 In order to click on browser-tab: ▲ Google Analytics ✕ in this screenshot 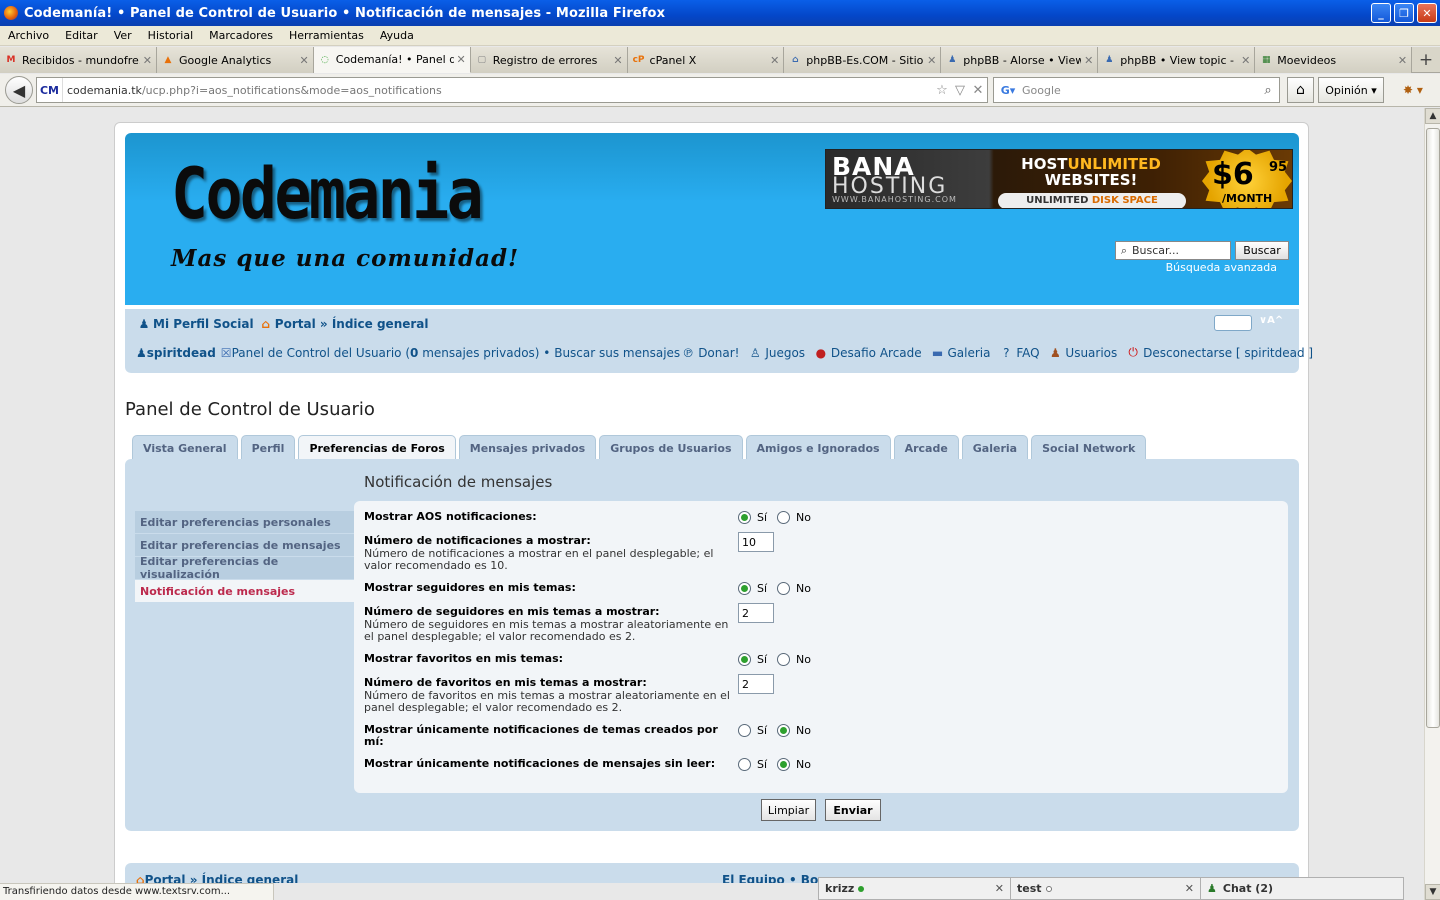, I will do `click(235, 60)`.